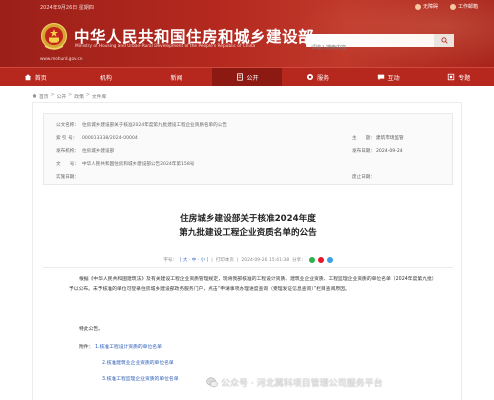  Describe the element at coordinates (451, 77) in the screenshot. I see `topic-icon` at that location.